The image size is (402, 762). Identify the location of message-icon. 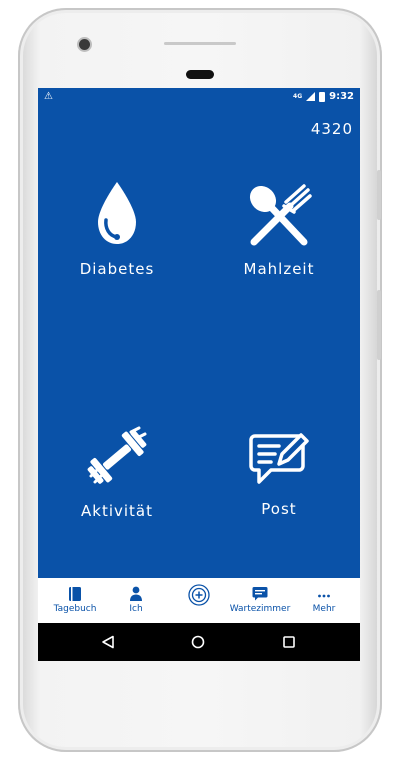
(279, 458).